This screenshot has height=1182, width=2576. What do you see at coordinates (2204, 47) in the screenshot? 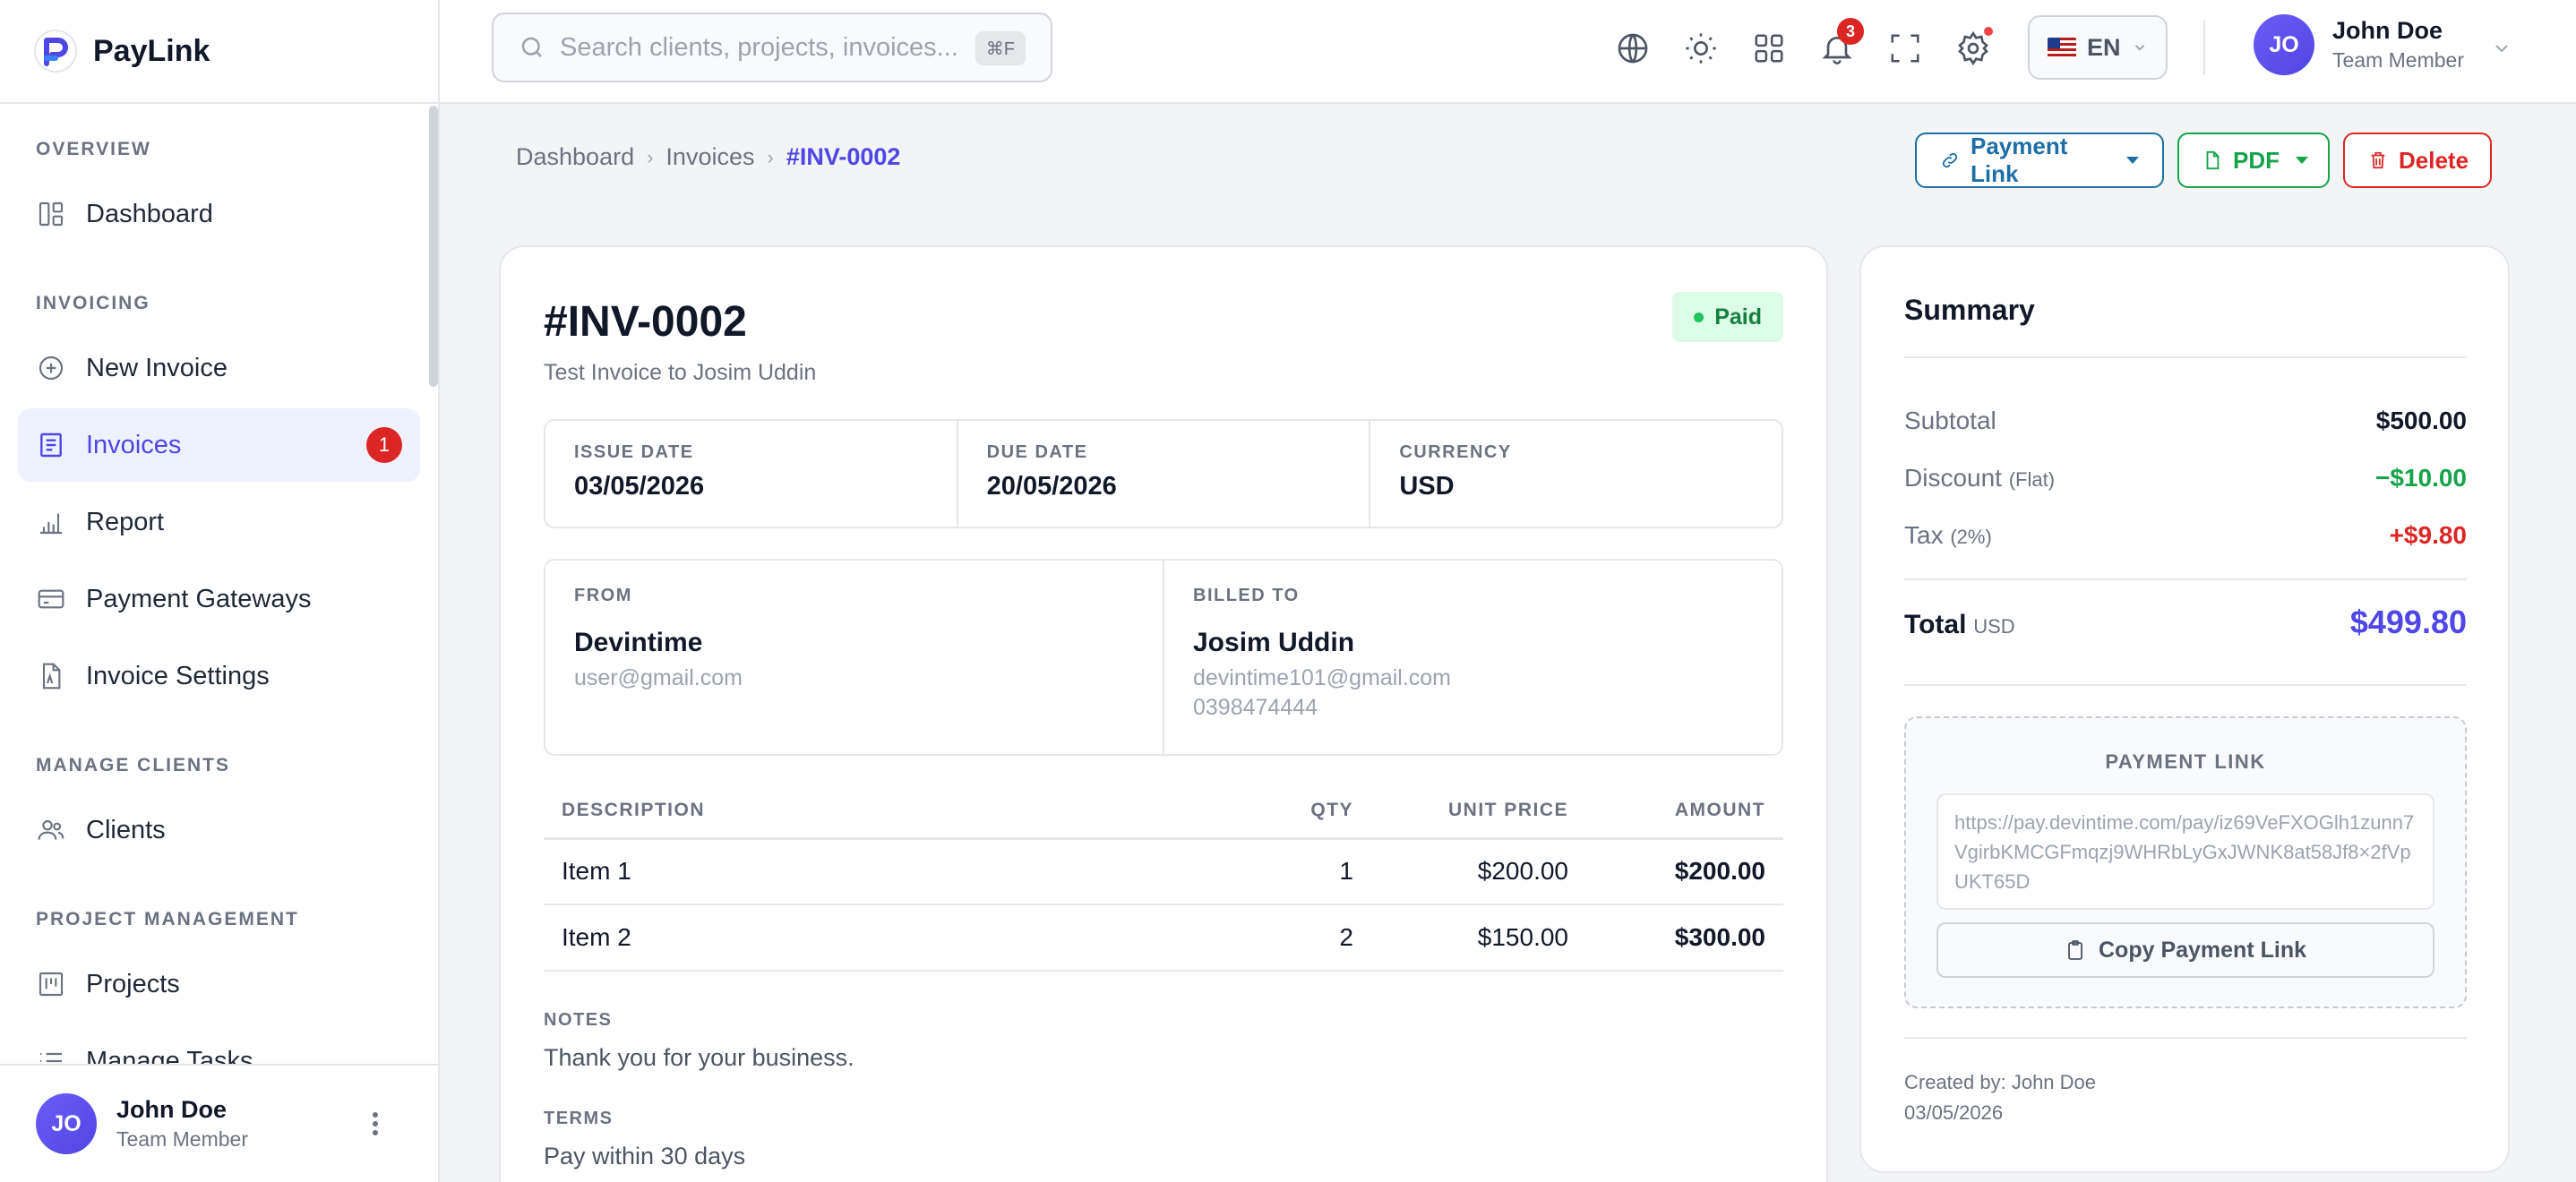
I see `topbar-divider` at bounding box center [2204, 47].